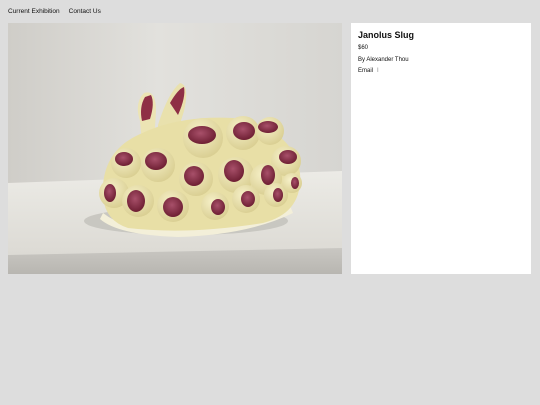  I want to click on email-link: Email, so click(365, 71).